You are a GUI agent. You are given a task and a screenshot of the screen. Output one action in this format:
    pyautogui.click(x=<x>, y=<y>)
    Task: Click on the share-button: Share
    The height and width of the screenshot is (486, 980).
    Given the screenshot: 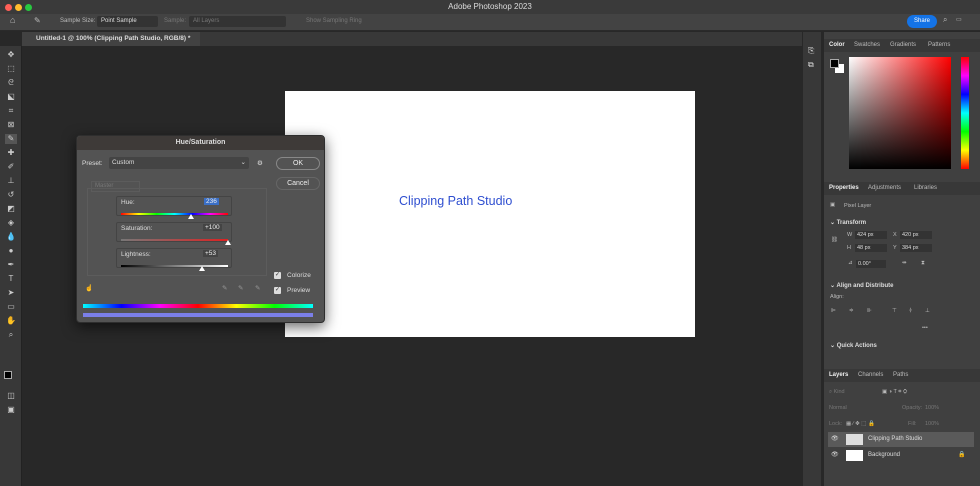 What is the action you would take?
    pyautogui.click(x=922, y=21)
    